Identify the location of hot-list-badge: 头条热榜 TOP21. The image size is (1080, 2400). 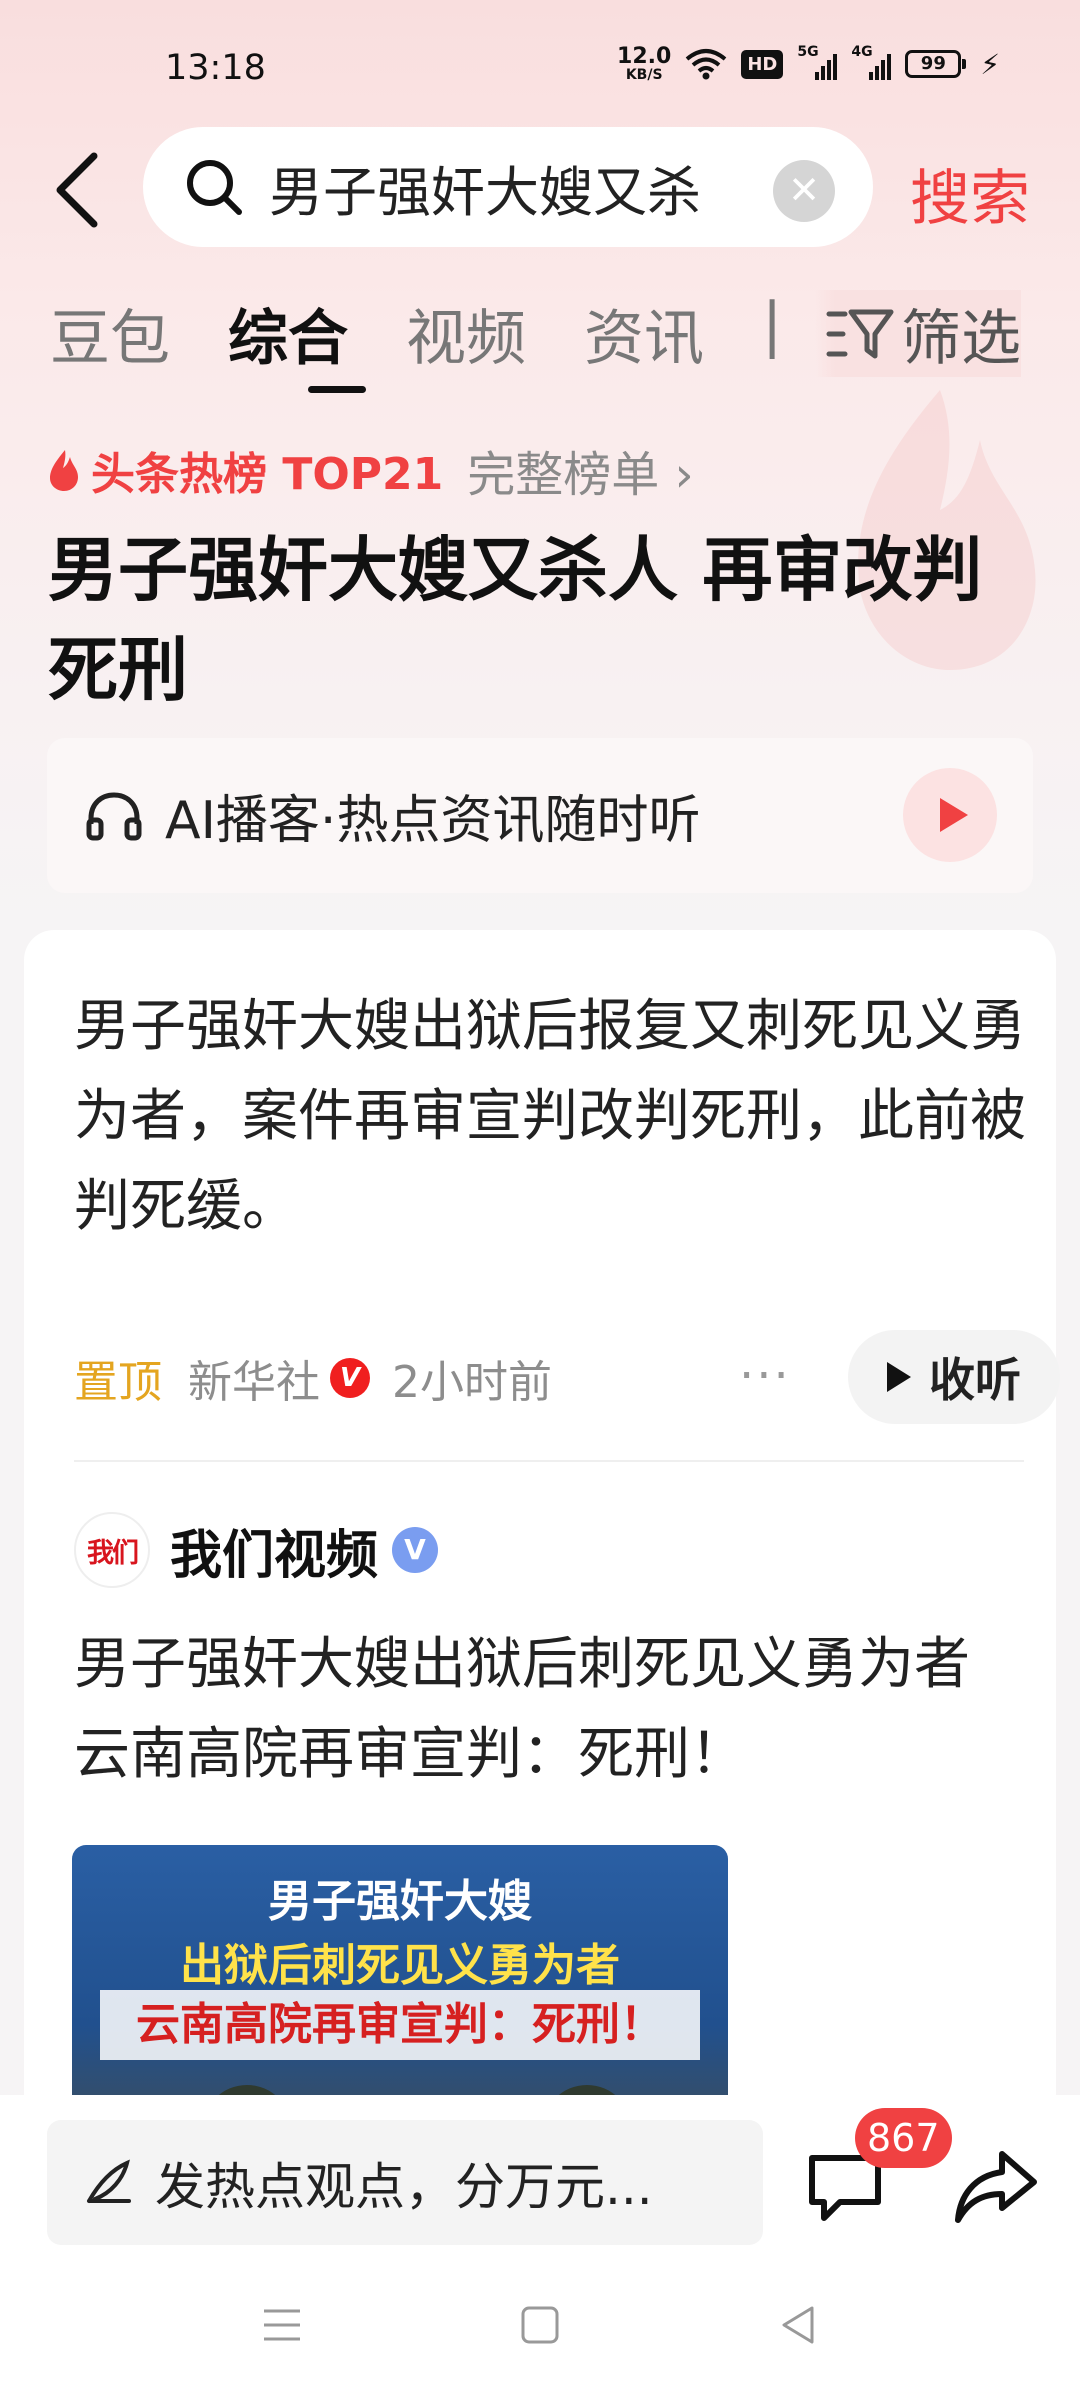
(267, 474).